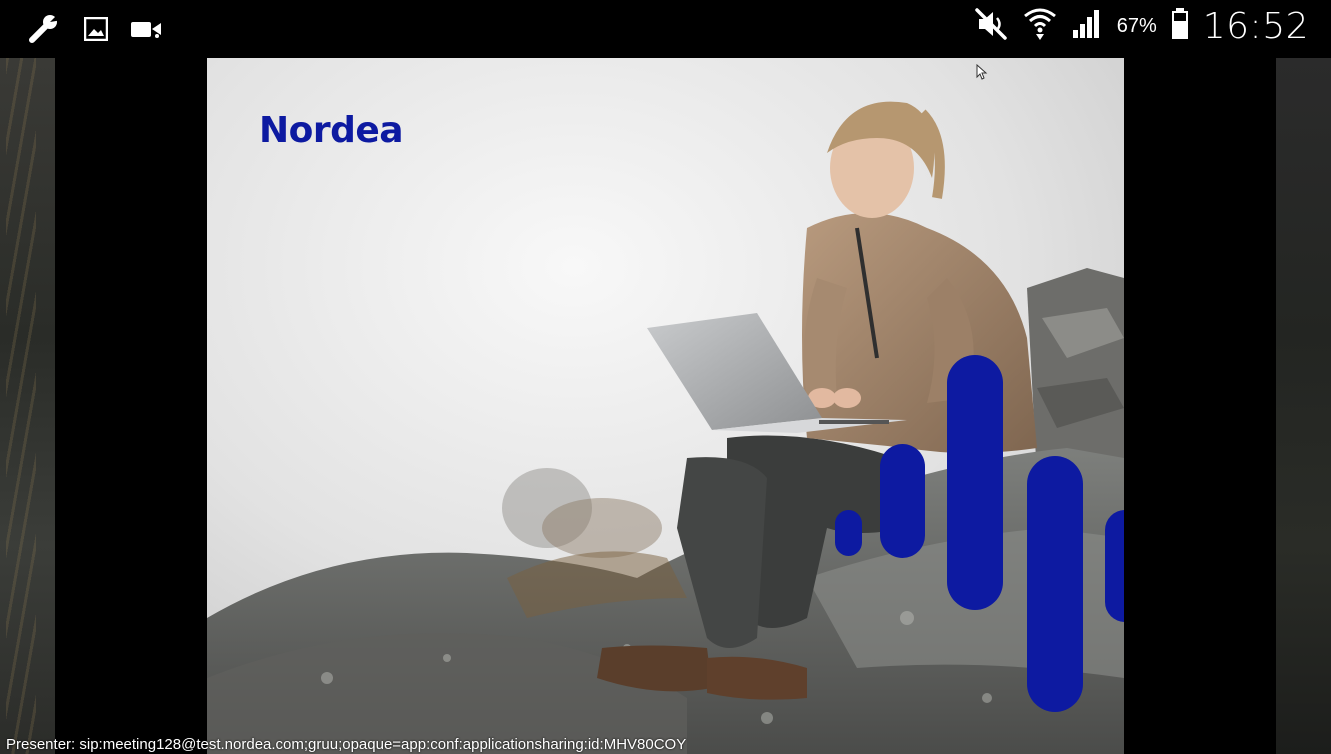  I want to click on status-bar-left, so click(95, 31).